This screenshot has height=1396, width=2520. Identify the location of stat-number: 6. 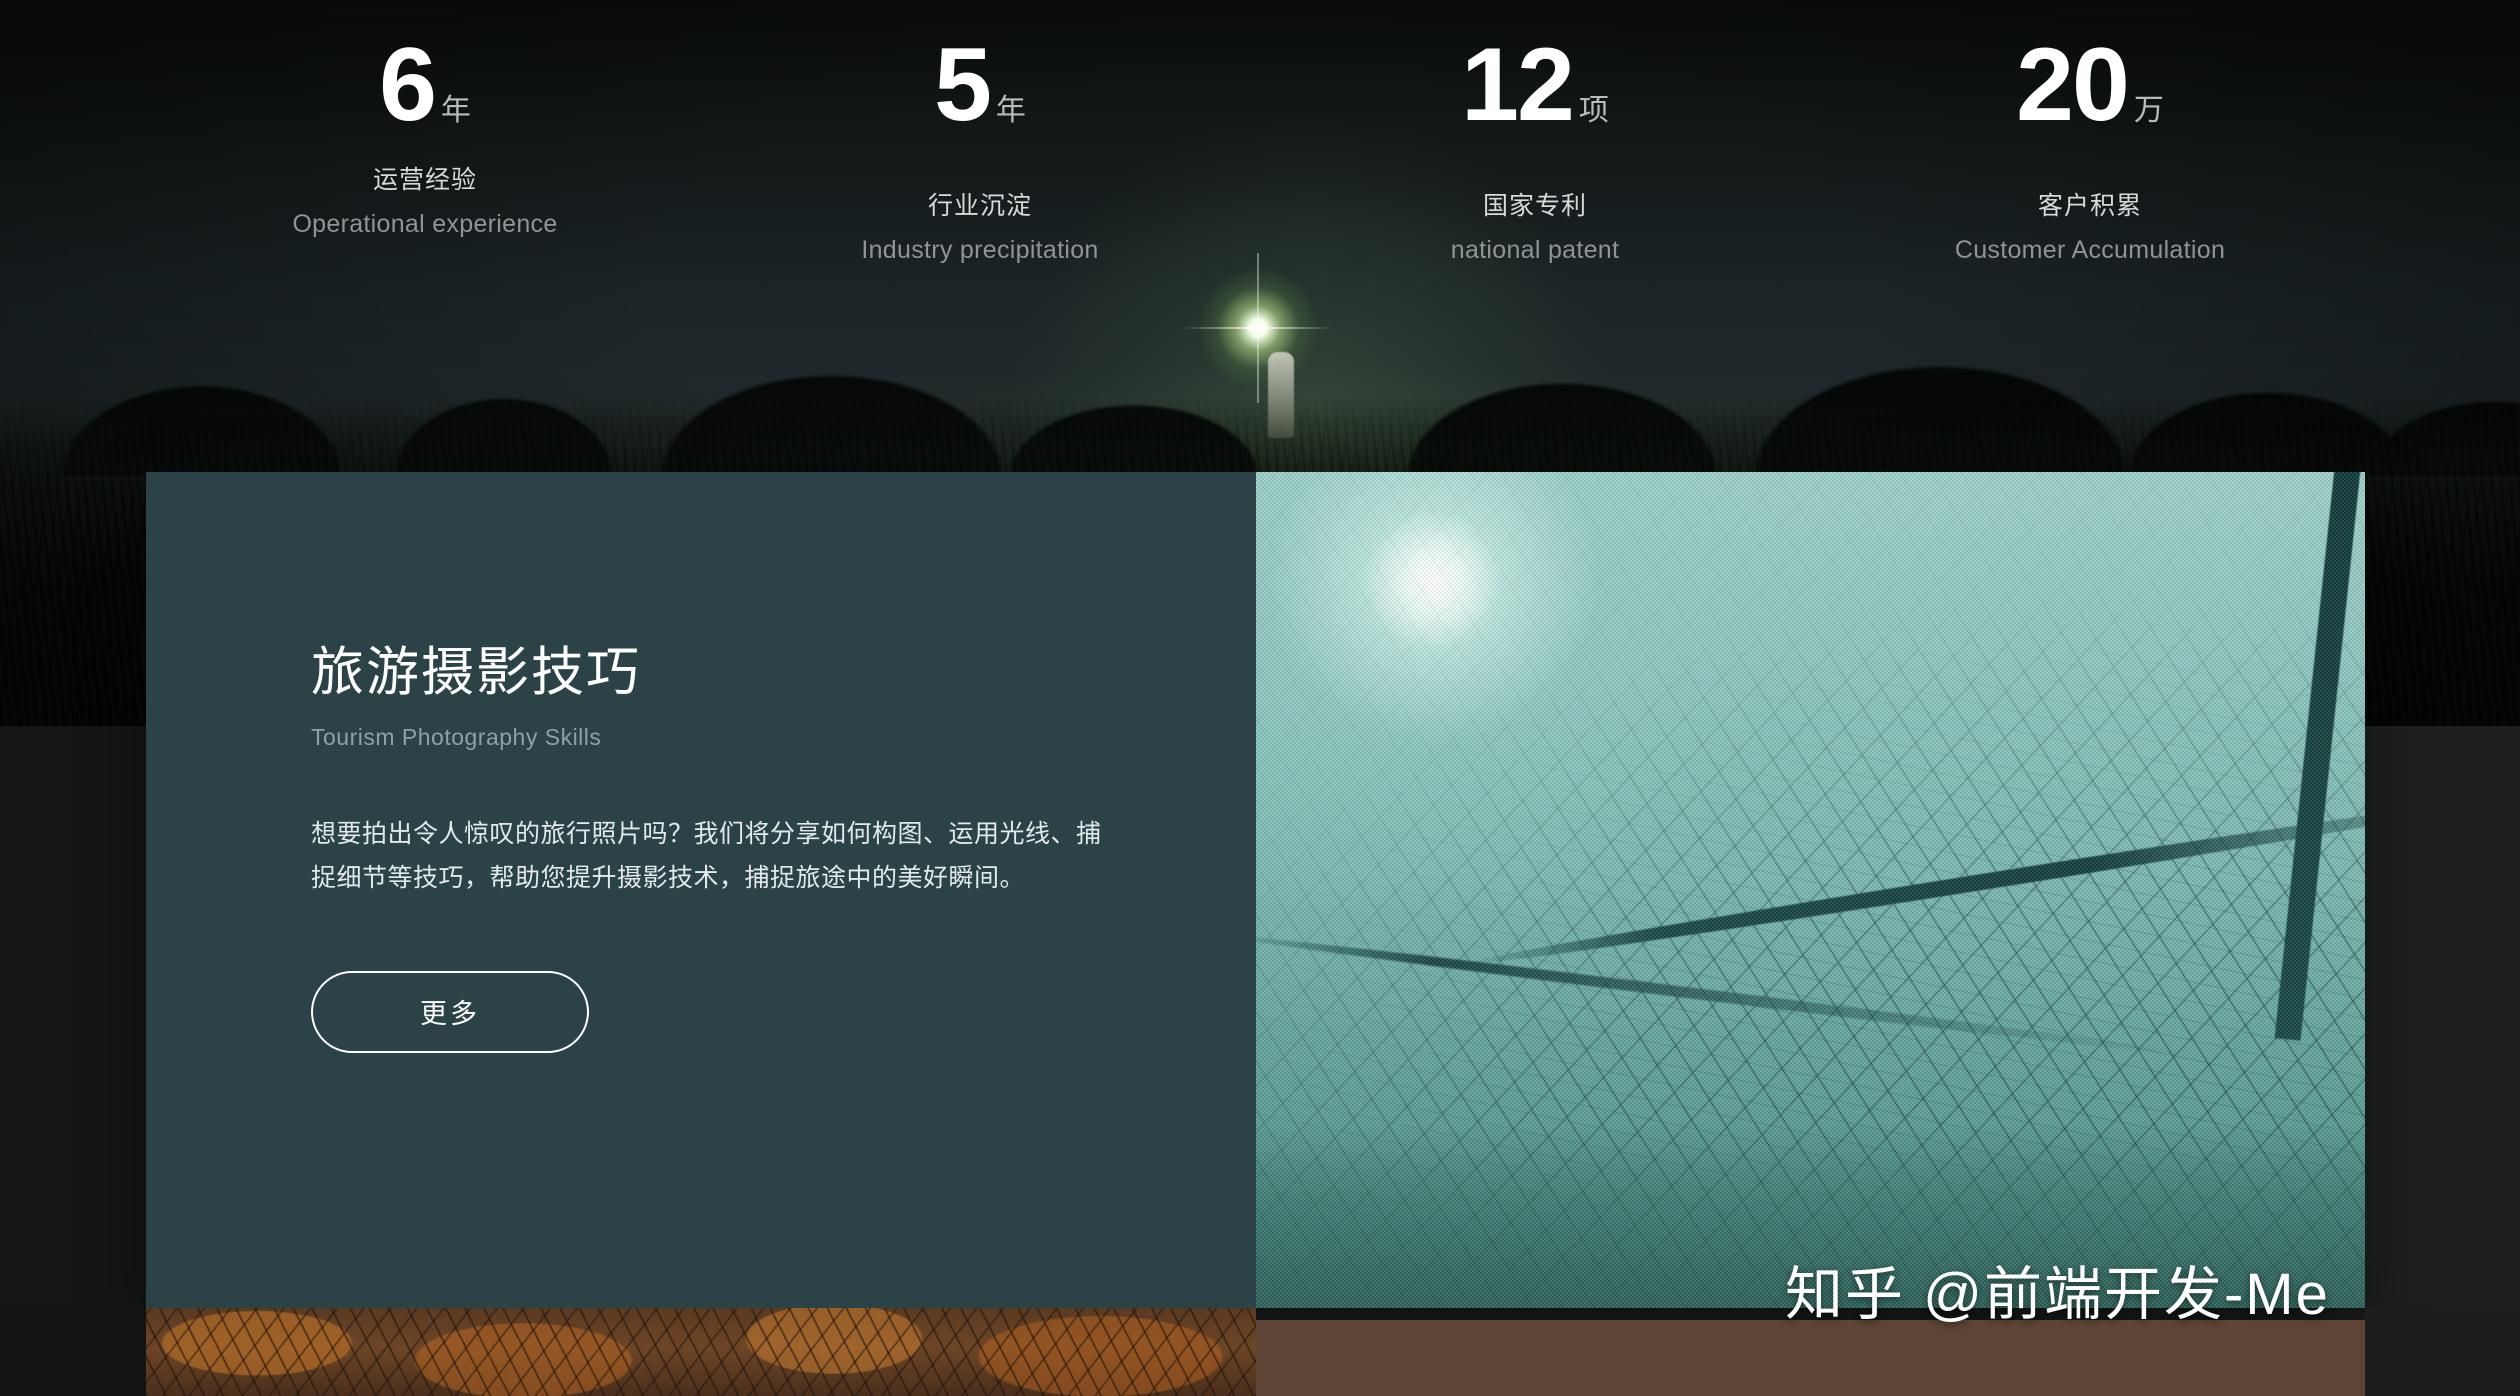
(408, 85).